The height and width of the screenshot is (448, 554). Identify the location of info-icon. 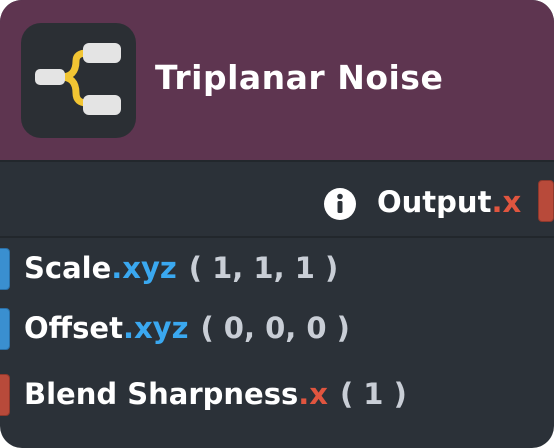
(340, 204).